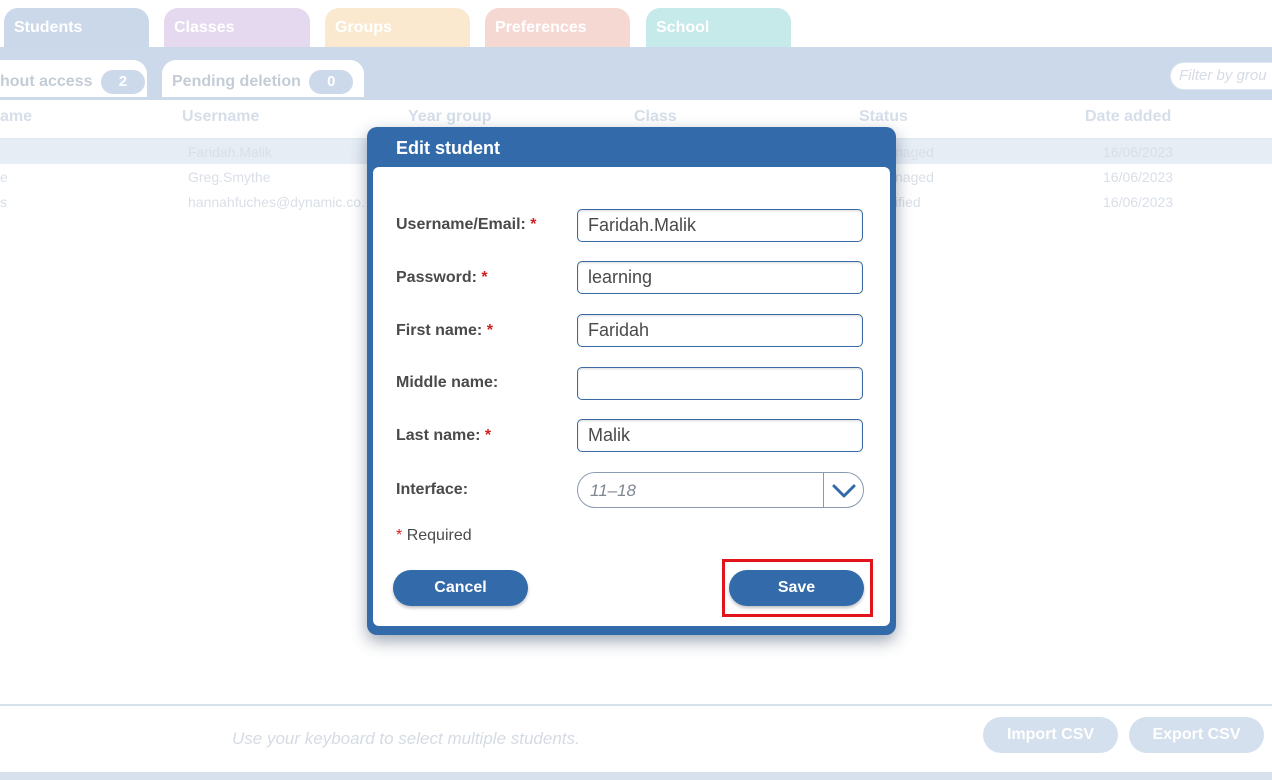  Describe the element at coordinates (636, 776) in the screenshot. I see `bottom-strip` at that location.